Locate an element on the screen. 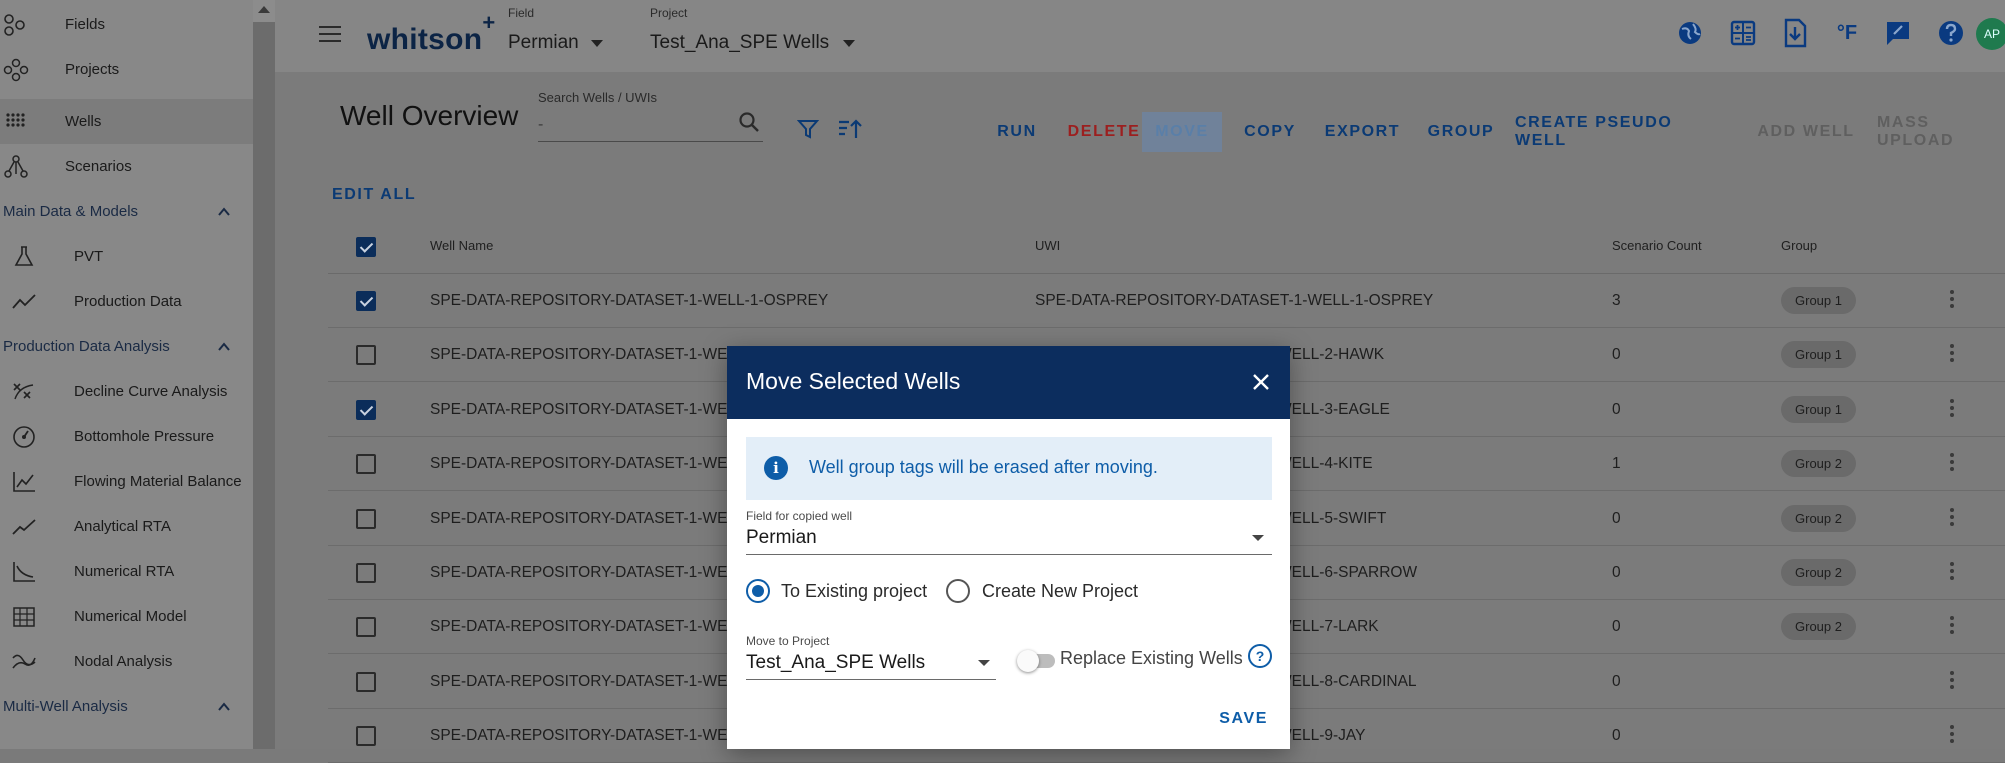 Image resolution: width=2005 pixels, height=763 pixels. menu-icon is located at coordinates (330, 34).